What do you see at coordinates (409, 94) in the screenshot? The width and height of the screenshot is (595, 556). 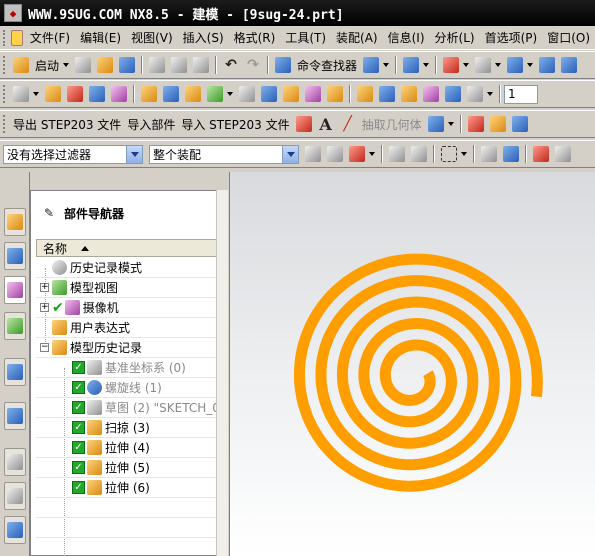 I see `cone-icon` at bounding box center [409, 94].